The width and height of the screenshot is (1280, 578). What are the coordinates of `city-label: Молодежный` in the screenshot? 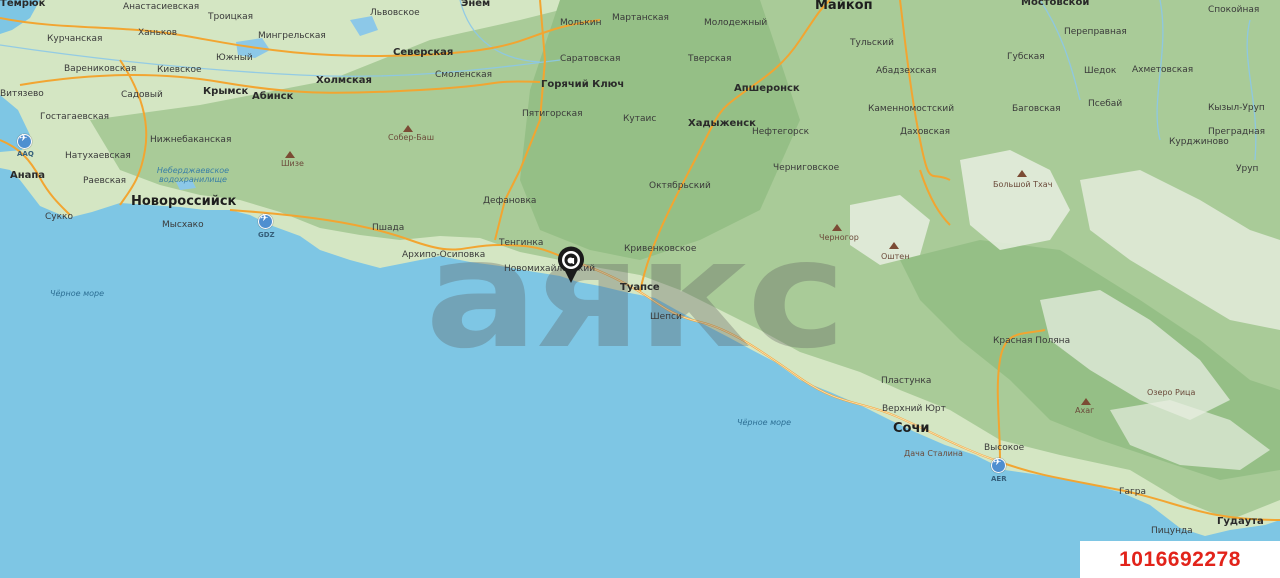 It's located at (736, 23).